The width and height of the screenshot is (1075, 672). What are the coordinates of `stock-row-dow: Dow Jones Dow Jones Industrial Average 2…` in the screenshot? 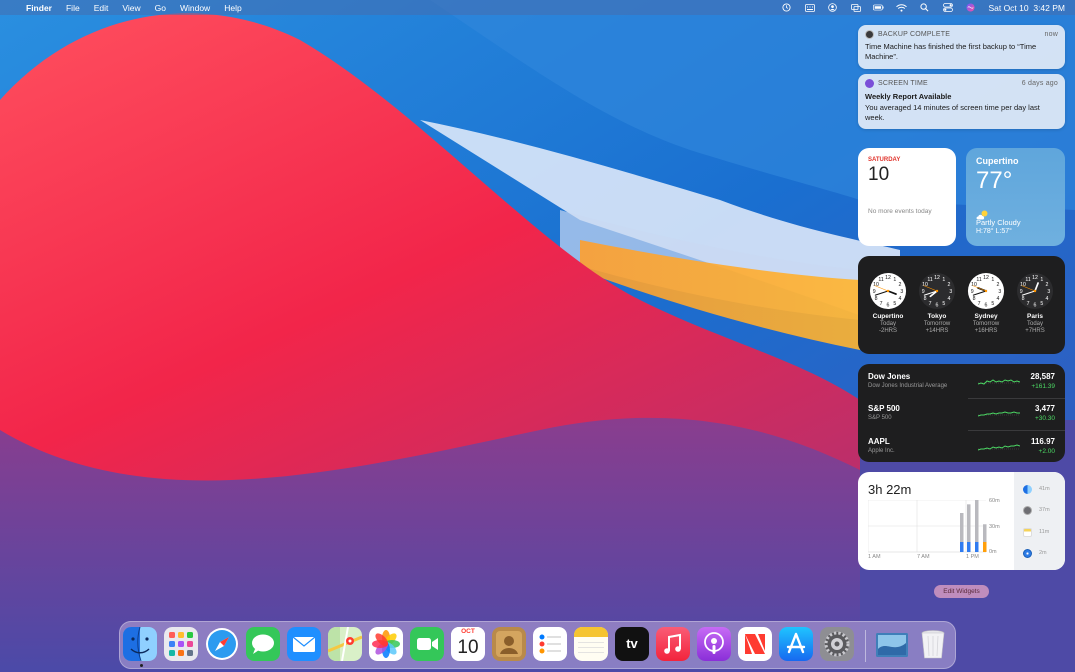 It's located at (961, 384).